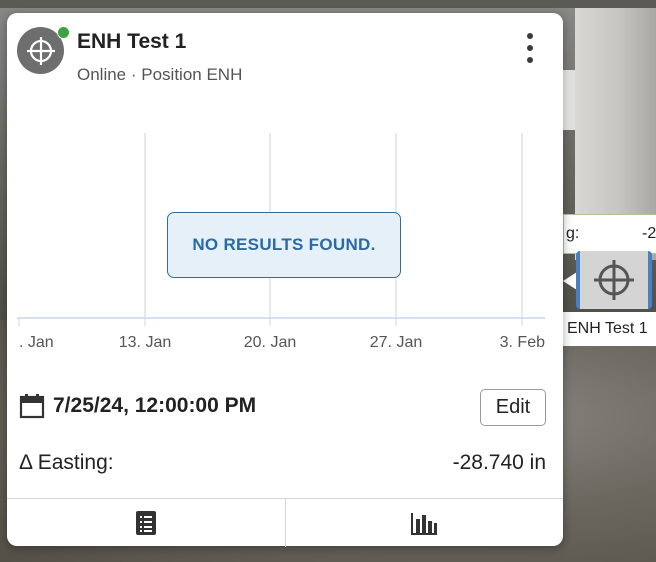 This screenshot has width=656, height=562. What do you see at coordinates (145, 342) in the screenshot?
I see `x-tick-label: 13. Jan` at bounding box center [145, 342].